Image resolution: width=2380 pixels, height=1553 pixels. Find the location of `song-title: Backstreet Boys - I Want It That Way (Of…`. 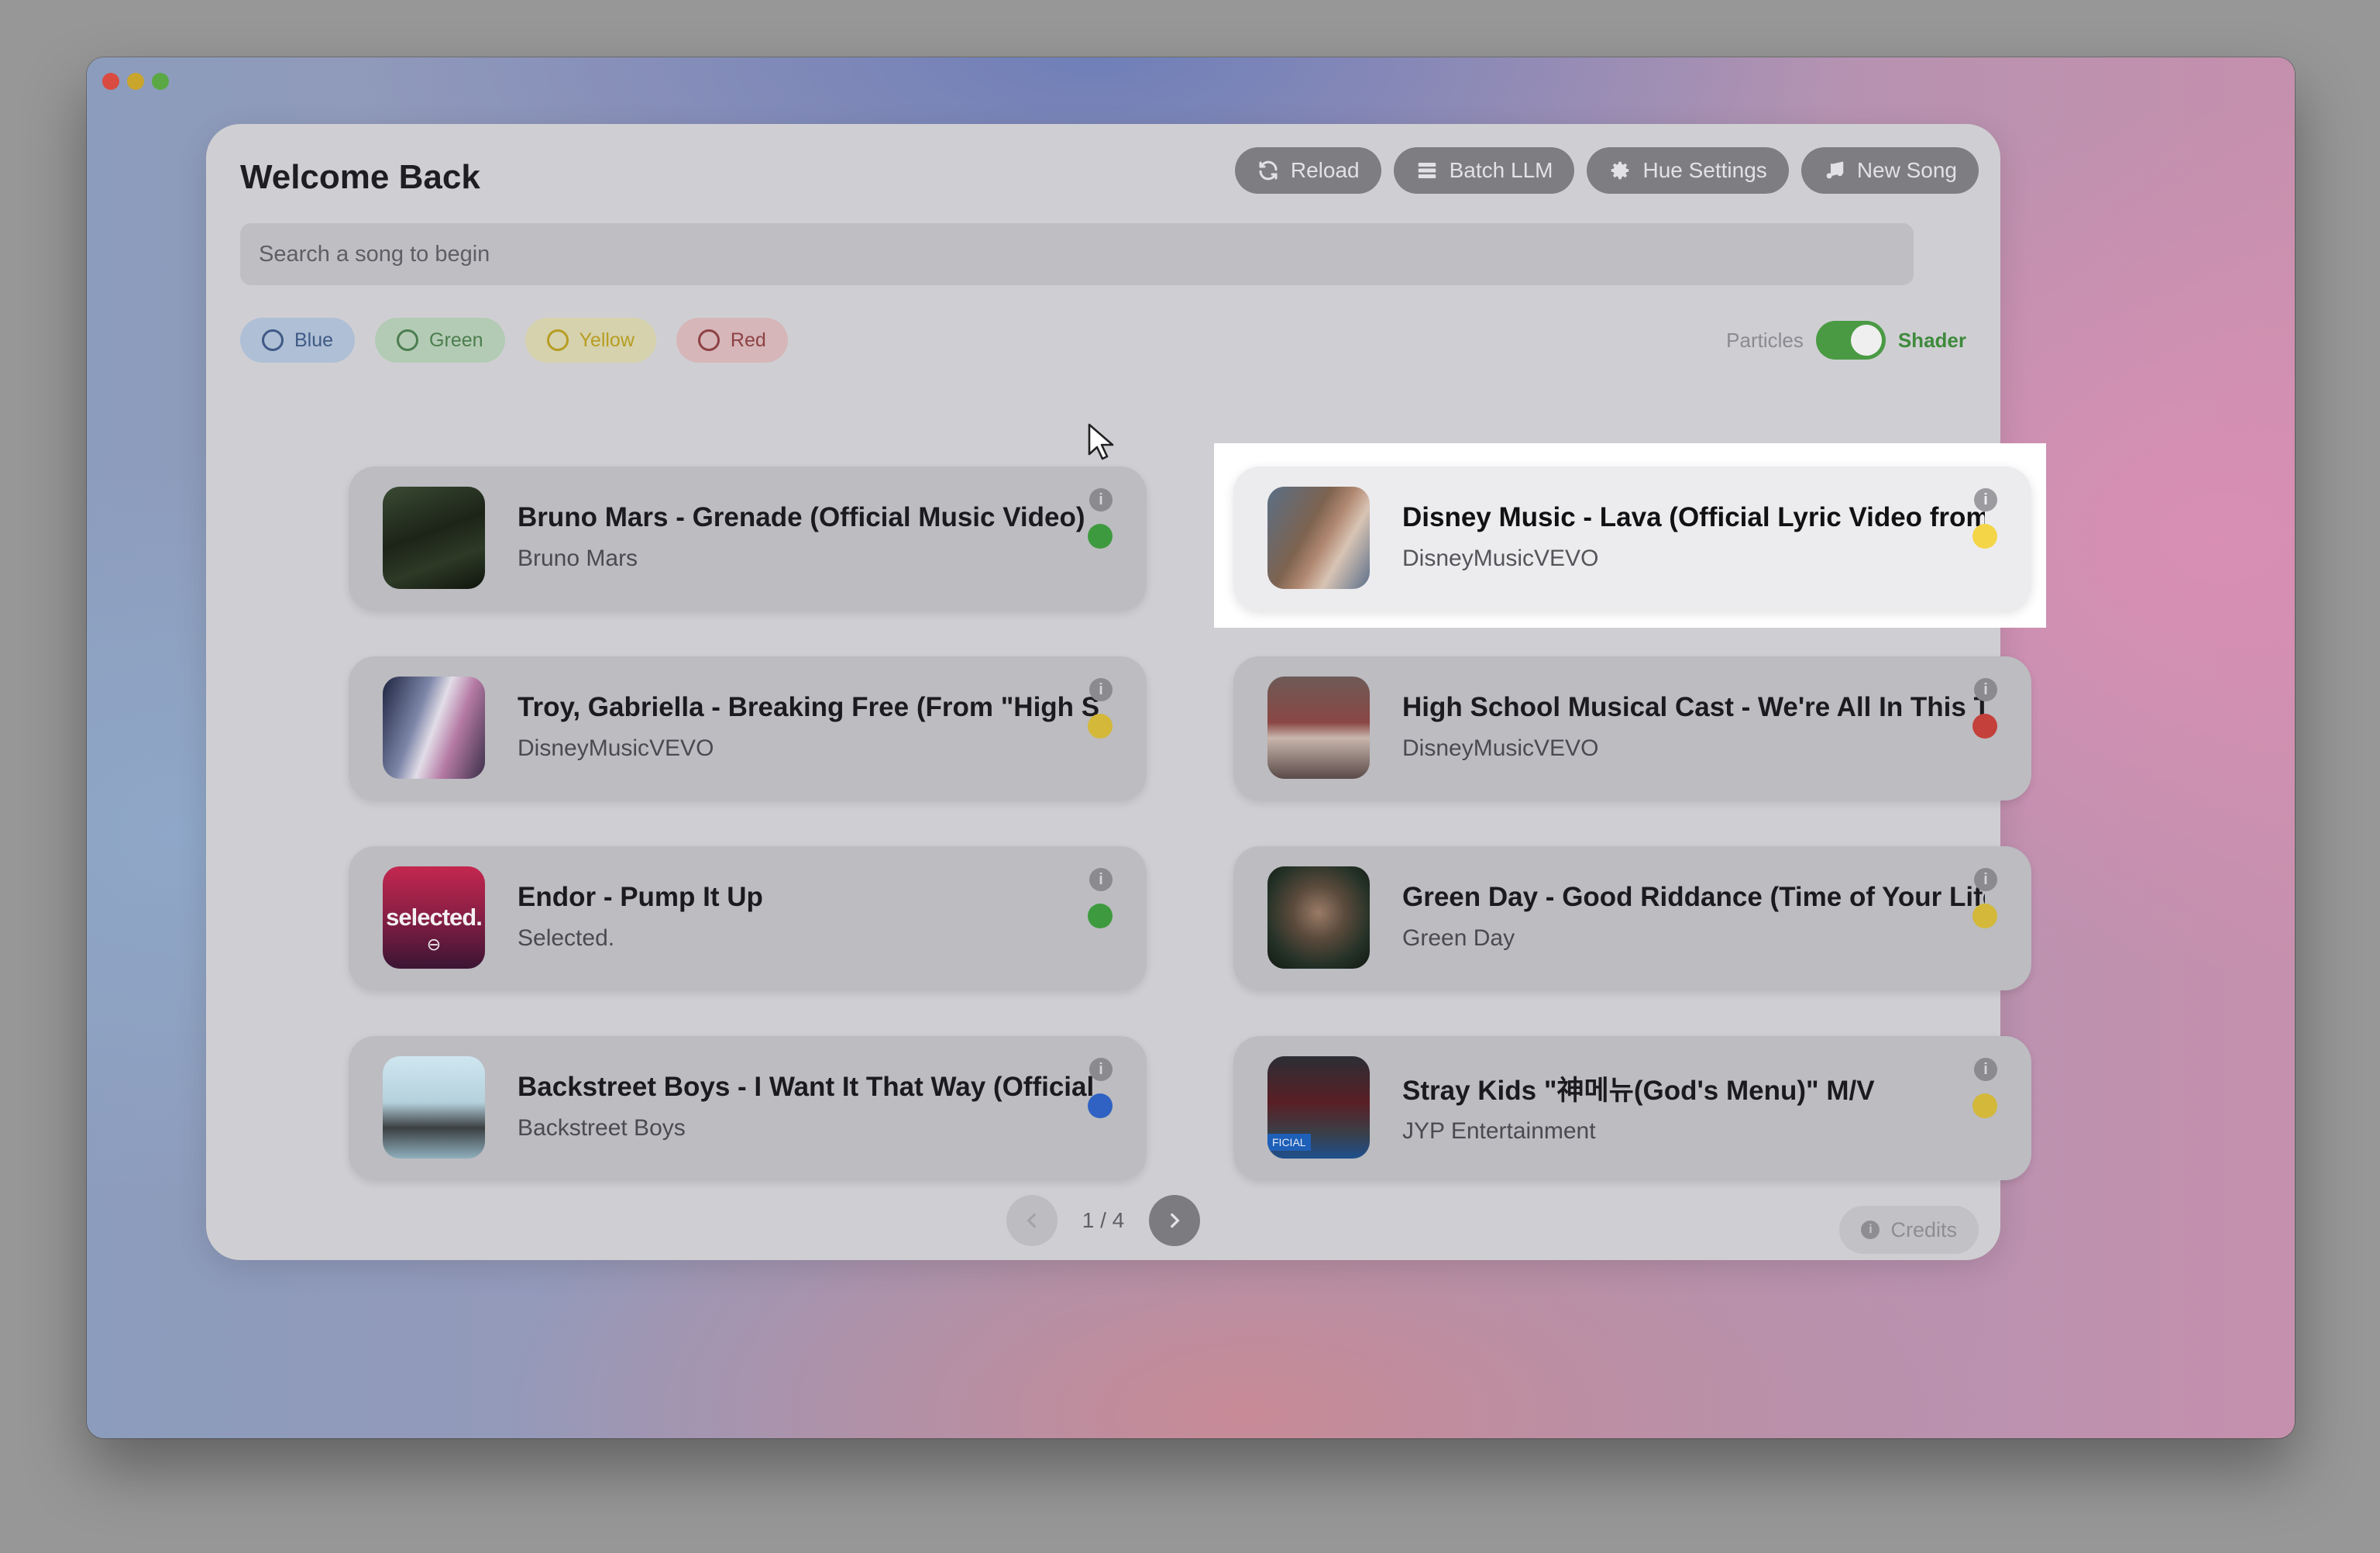

song-title: Backstreet Boys - I Want It That Way (Of… is located at coordinates (809, 1087).